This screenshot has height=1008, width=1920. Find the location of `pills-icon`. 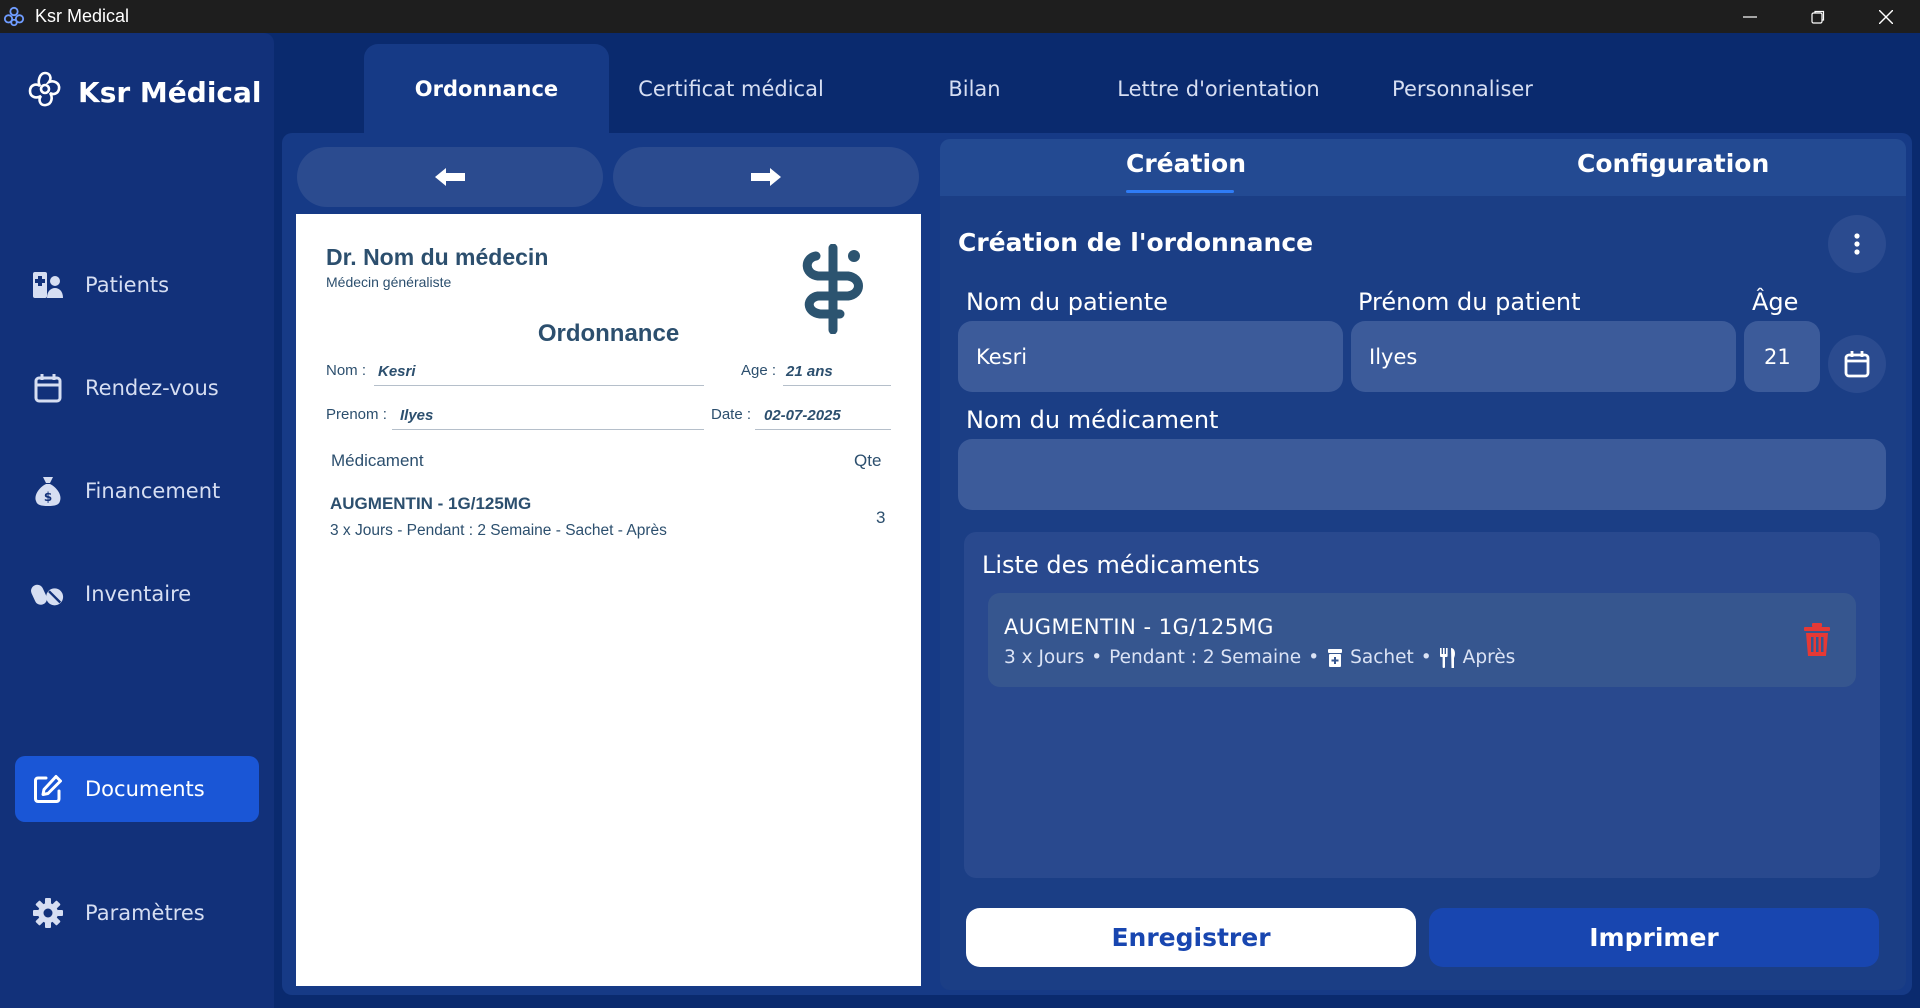

pills-icon is located at coordinates (48, 594).